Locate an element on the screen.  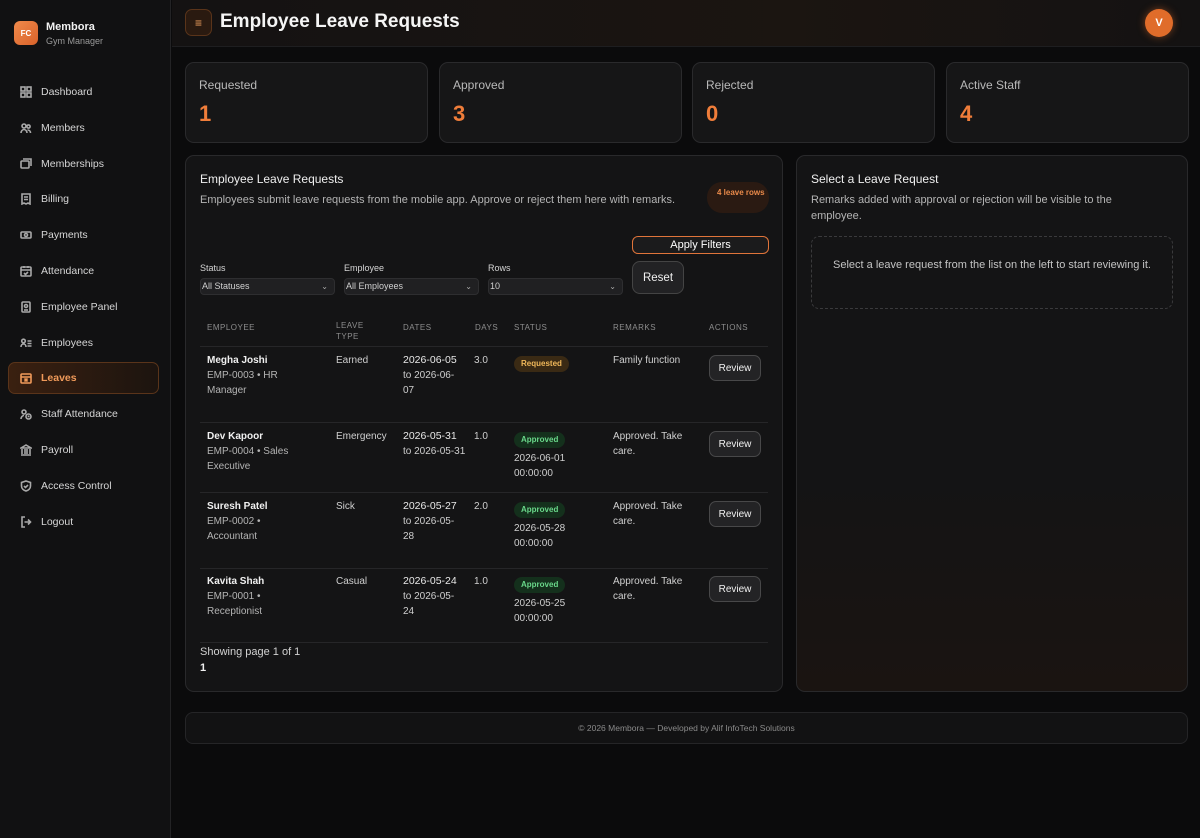
employee-cell: Megha Joshi EMP-0003 • HR Manager is located at coordinates (262, 375).